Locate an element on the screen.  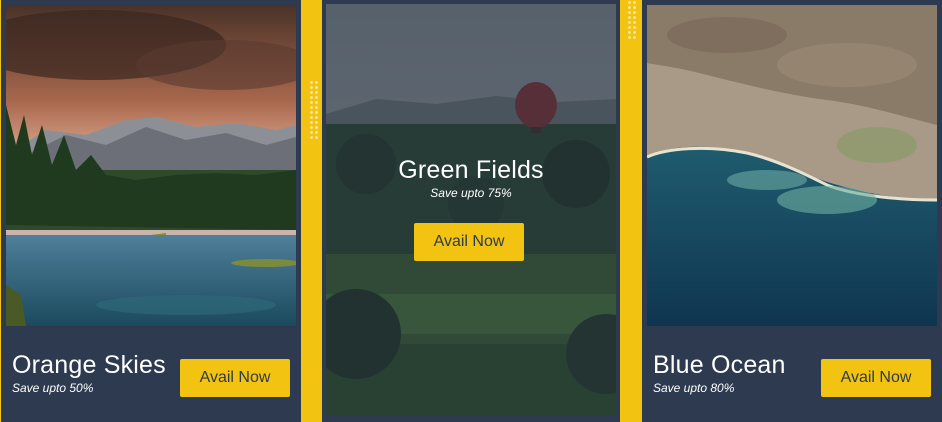
card-title: Orange Skies is located at coordinates (89, 365).